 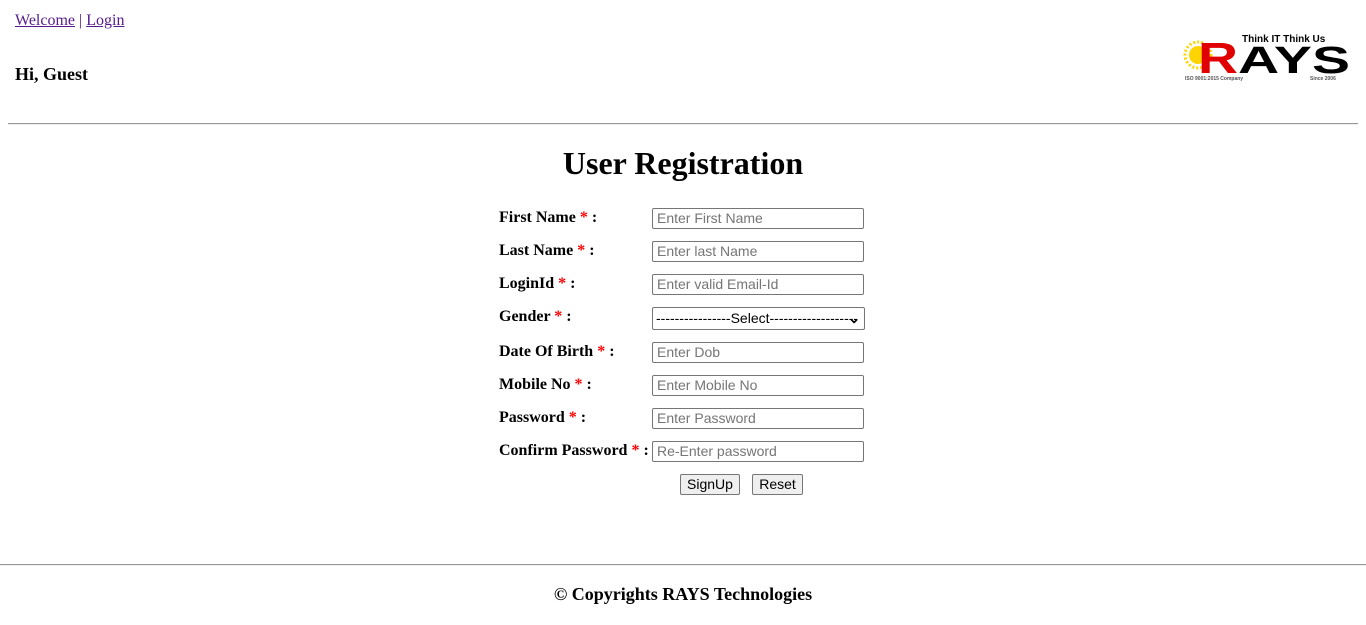 I want to click on label-confirm-password: Confirm Password * :, so click(x=574, y=450).